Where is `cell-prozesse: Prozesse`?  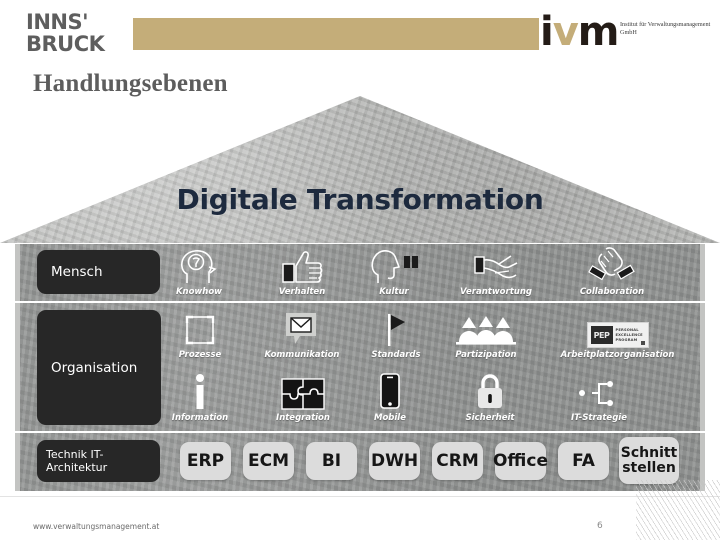 cell-prozesse: Prozesse is located at coordinates (200, 333).